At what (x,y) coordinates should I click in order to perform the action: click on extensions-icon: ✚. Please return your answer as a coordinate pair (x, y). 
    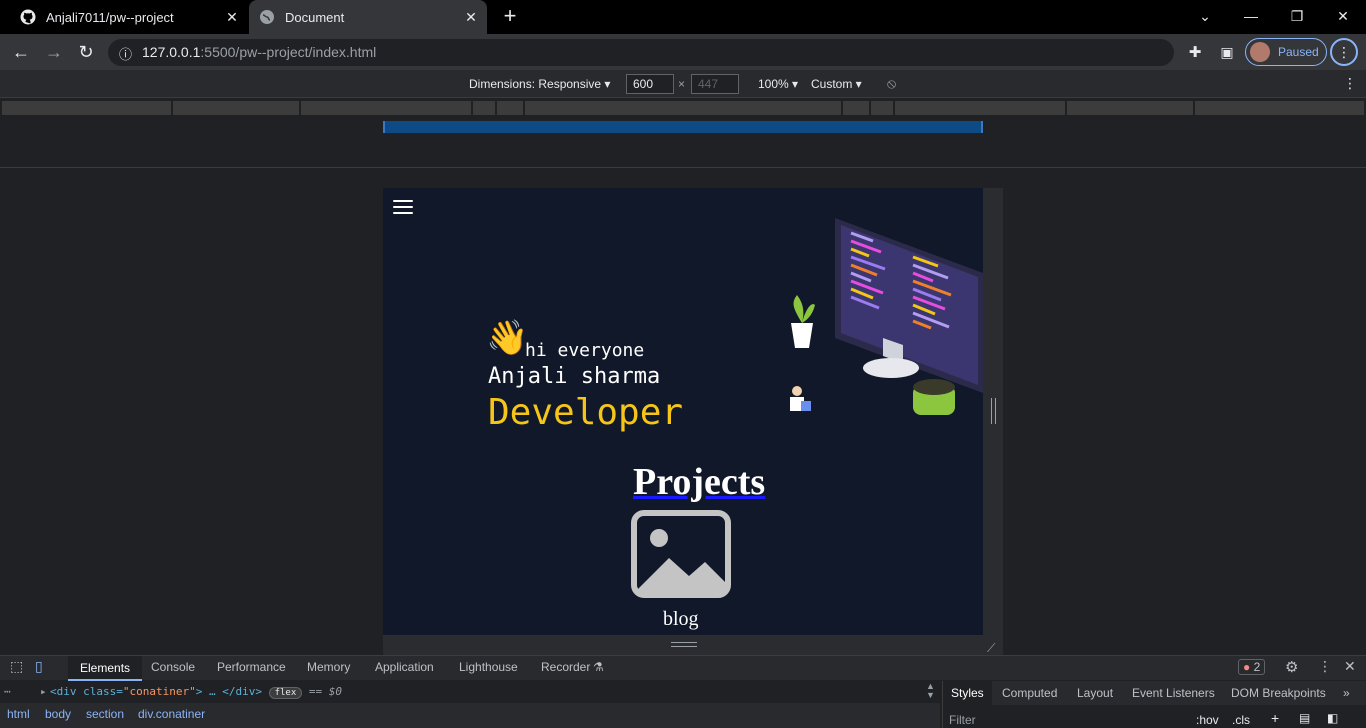
    Looking at the image, I should click on (1195, 52).